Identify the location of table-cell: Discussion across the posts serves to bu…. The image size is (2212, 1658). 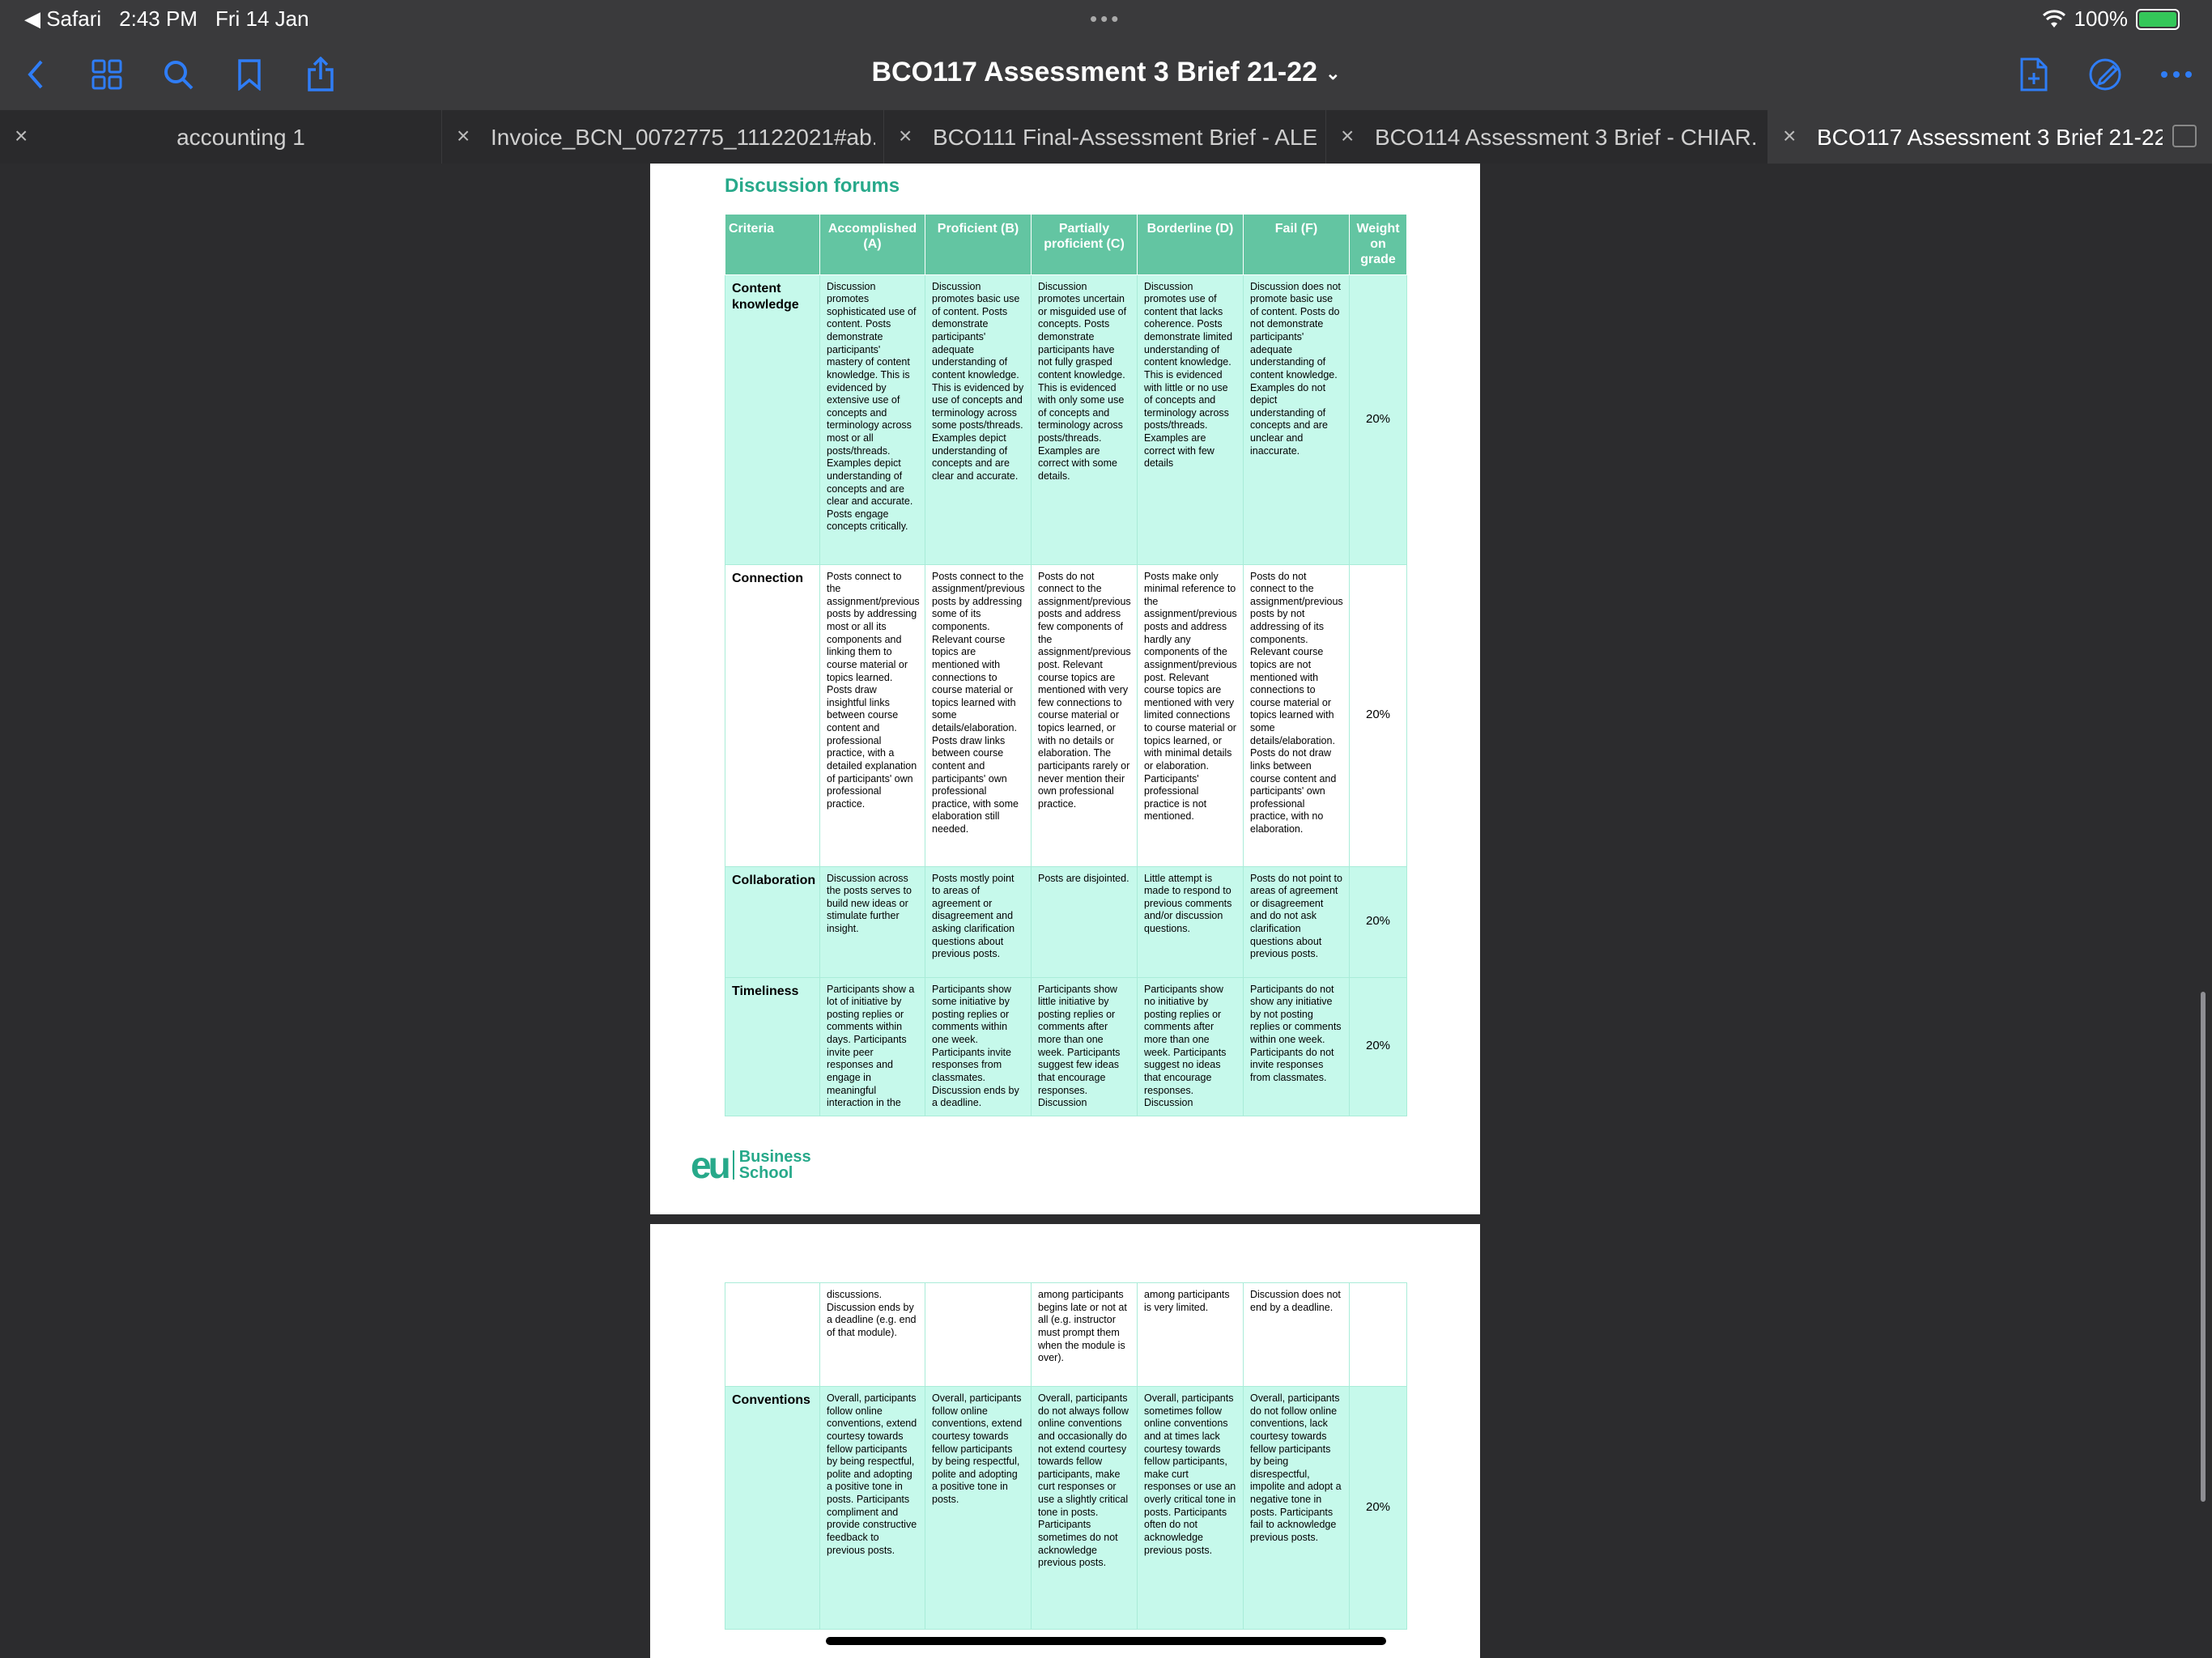
(872, 921).